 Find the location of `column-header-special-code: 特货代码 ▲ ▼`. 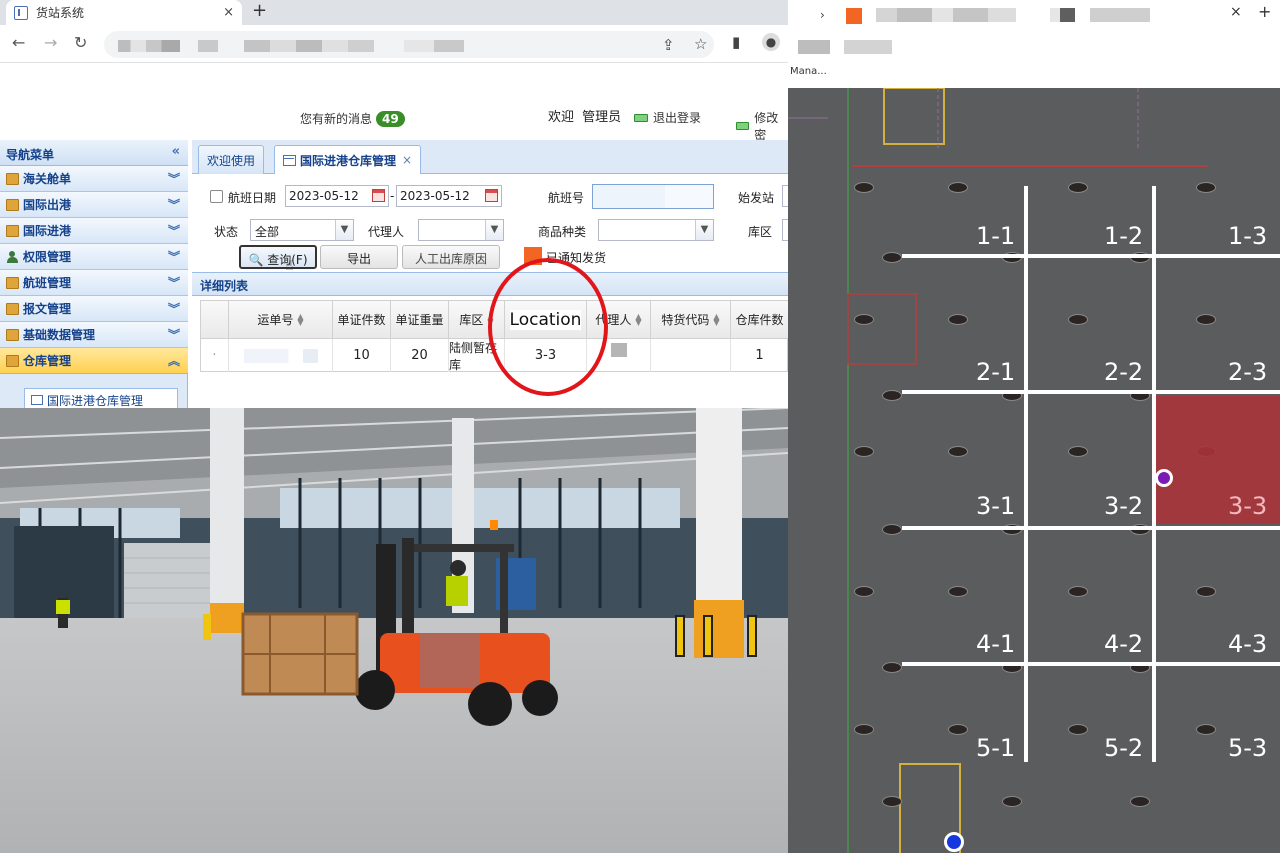

column-header-special-code: 特货代码 ▲ ▼ is located at coordinates (691, 320).